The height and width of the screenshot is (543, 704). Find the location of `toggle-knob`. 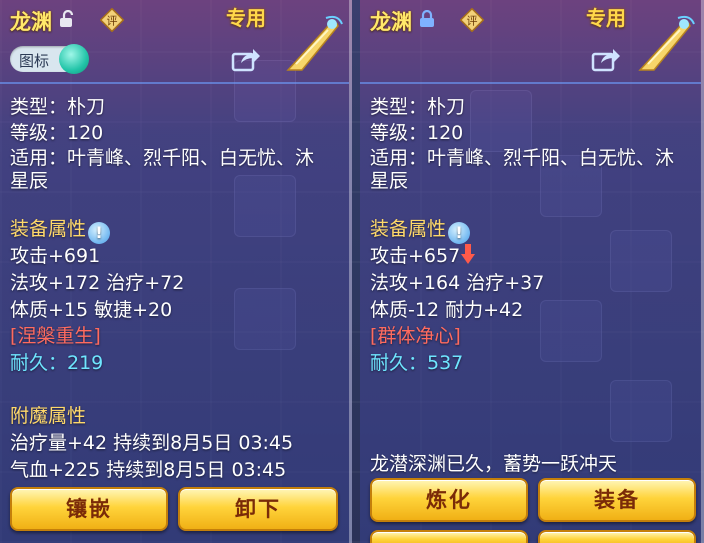

toggle-knob is located at coordinates (74, 59).